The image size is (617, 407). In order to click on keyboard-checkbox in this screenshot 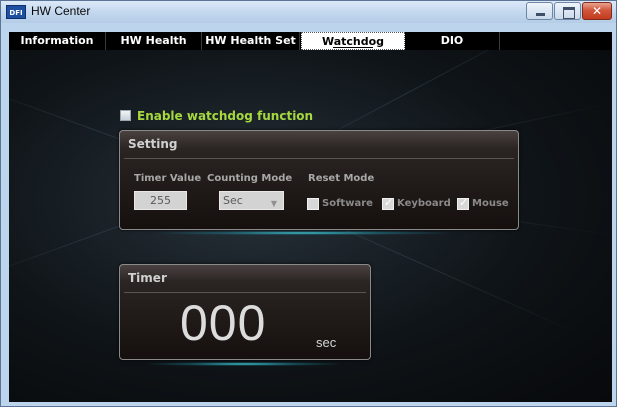, I will do `click(388, 203)`.